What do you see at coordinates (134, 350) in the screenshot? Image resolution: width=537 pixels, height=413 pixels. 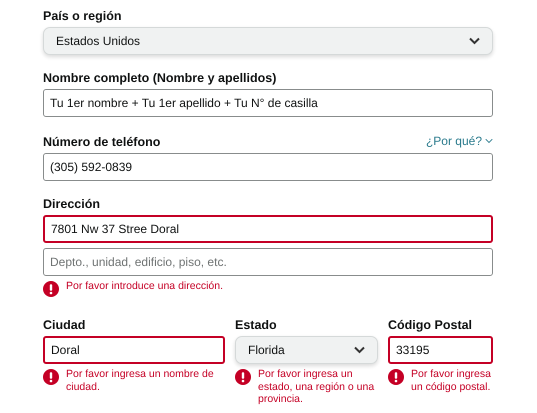 I see `input-field: Doral` at bounding box center [134, 350].